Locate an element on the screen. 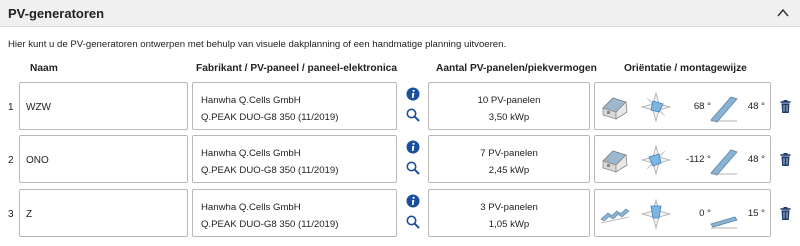  tilt-value: 15 ° is located at coordinates (756, 213).